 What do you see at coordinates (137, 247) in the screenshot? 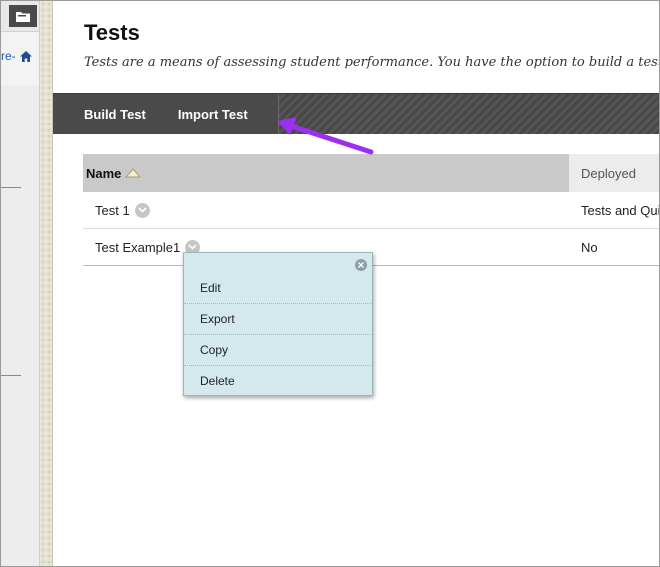
I see `test-name: Test Example1` at bounding box center [137, 247].